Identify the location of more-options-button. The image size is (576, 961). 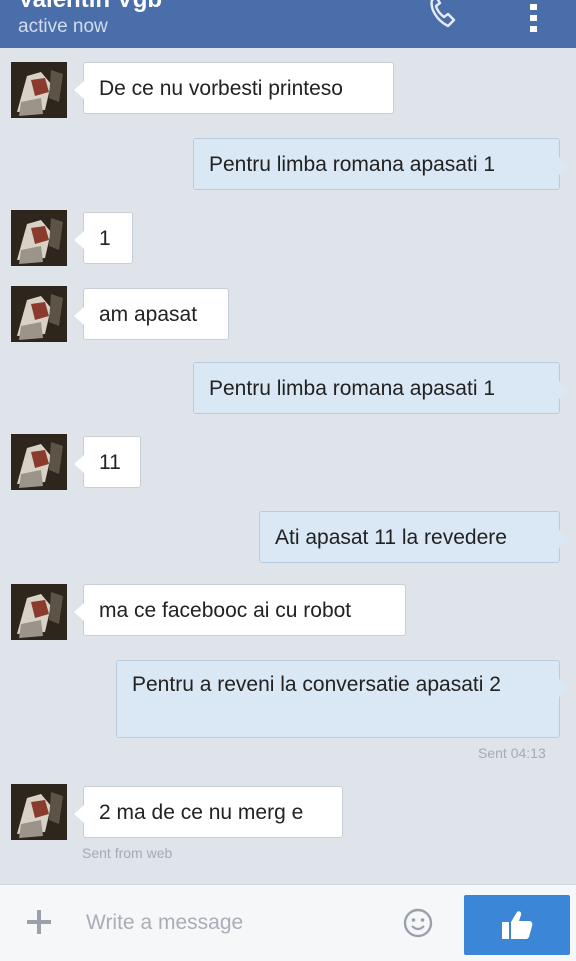
(534, 20).